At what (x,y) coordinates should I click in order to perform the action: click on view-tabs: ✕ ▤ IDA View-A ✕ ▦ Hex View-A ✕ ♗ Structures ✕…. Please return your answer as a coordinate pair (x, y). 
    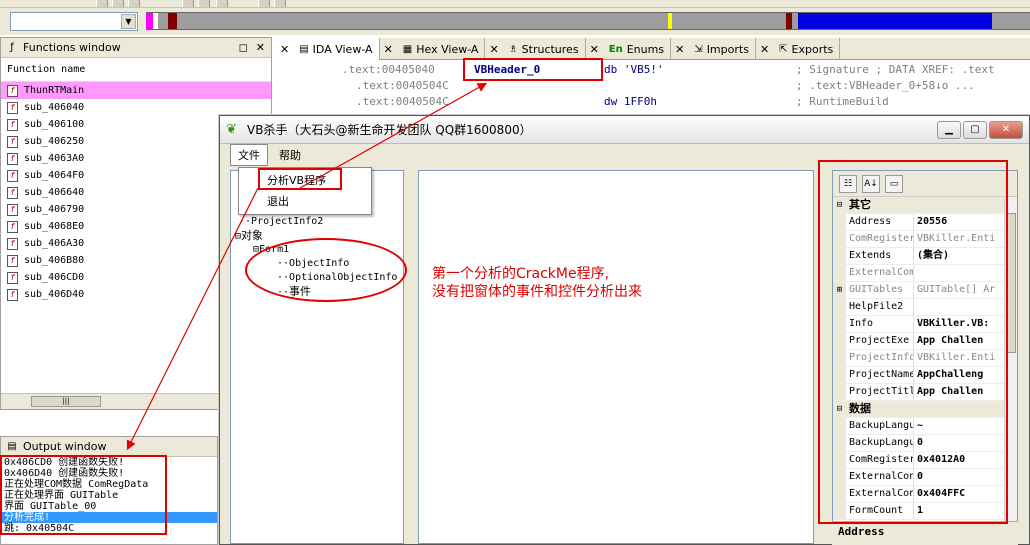
    Looking at the image, I should click on (653, 49).